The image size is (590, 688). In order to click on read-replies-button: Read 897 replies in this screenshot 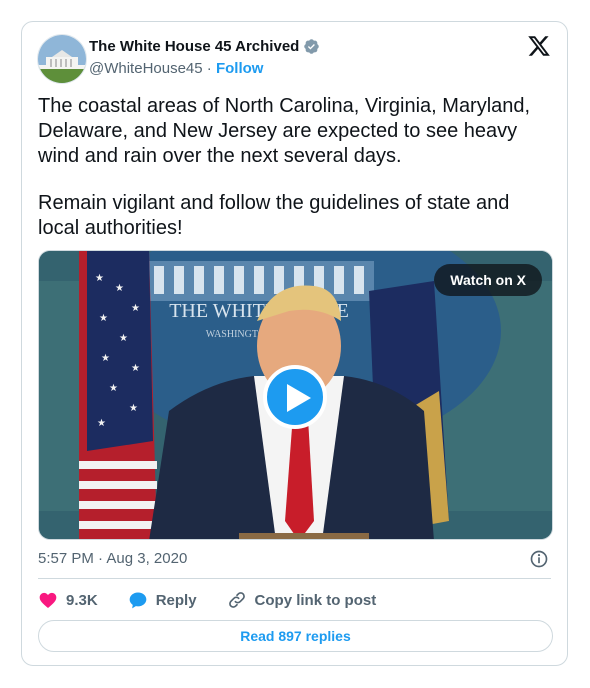, I will do `click(295, 636)`.